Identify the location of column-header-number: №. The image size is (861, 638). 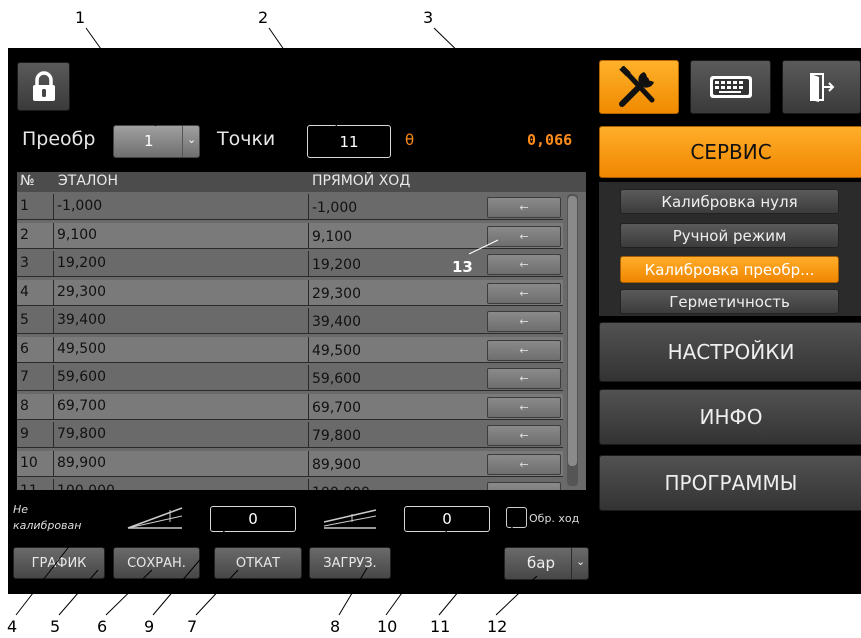
(27, 181).